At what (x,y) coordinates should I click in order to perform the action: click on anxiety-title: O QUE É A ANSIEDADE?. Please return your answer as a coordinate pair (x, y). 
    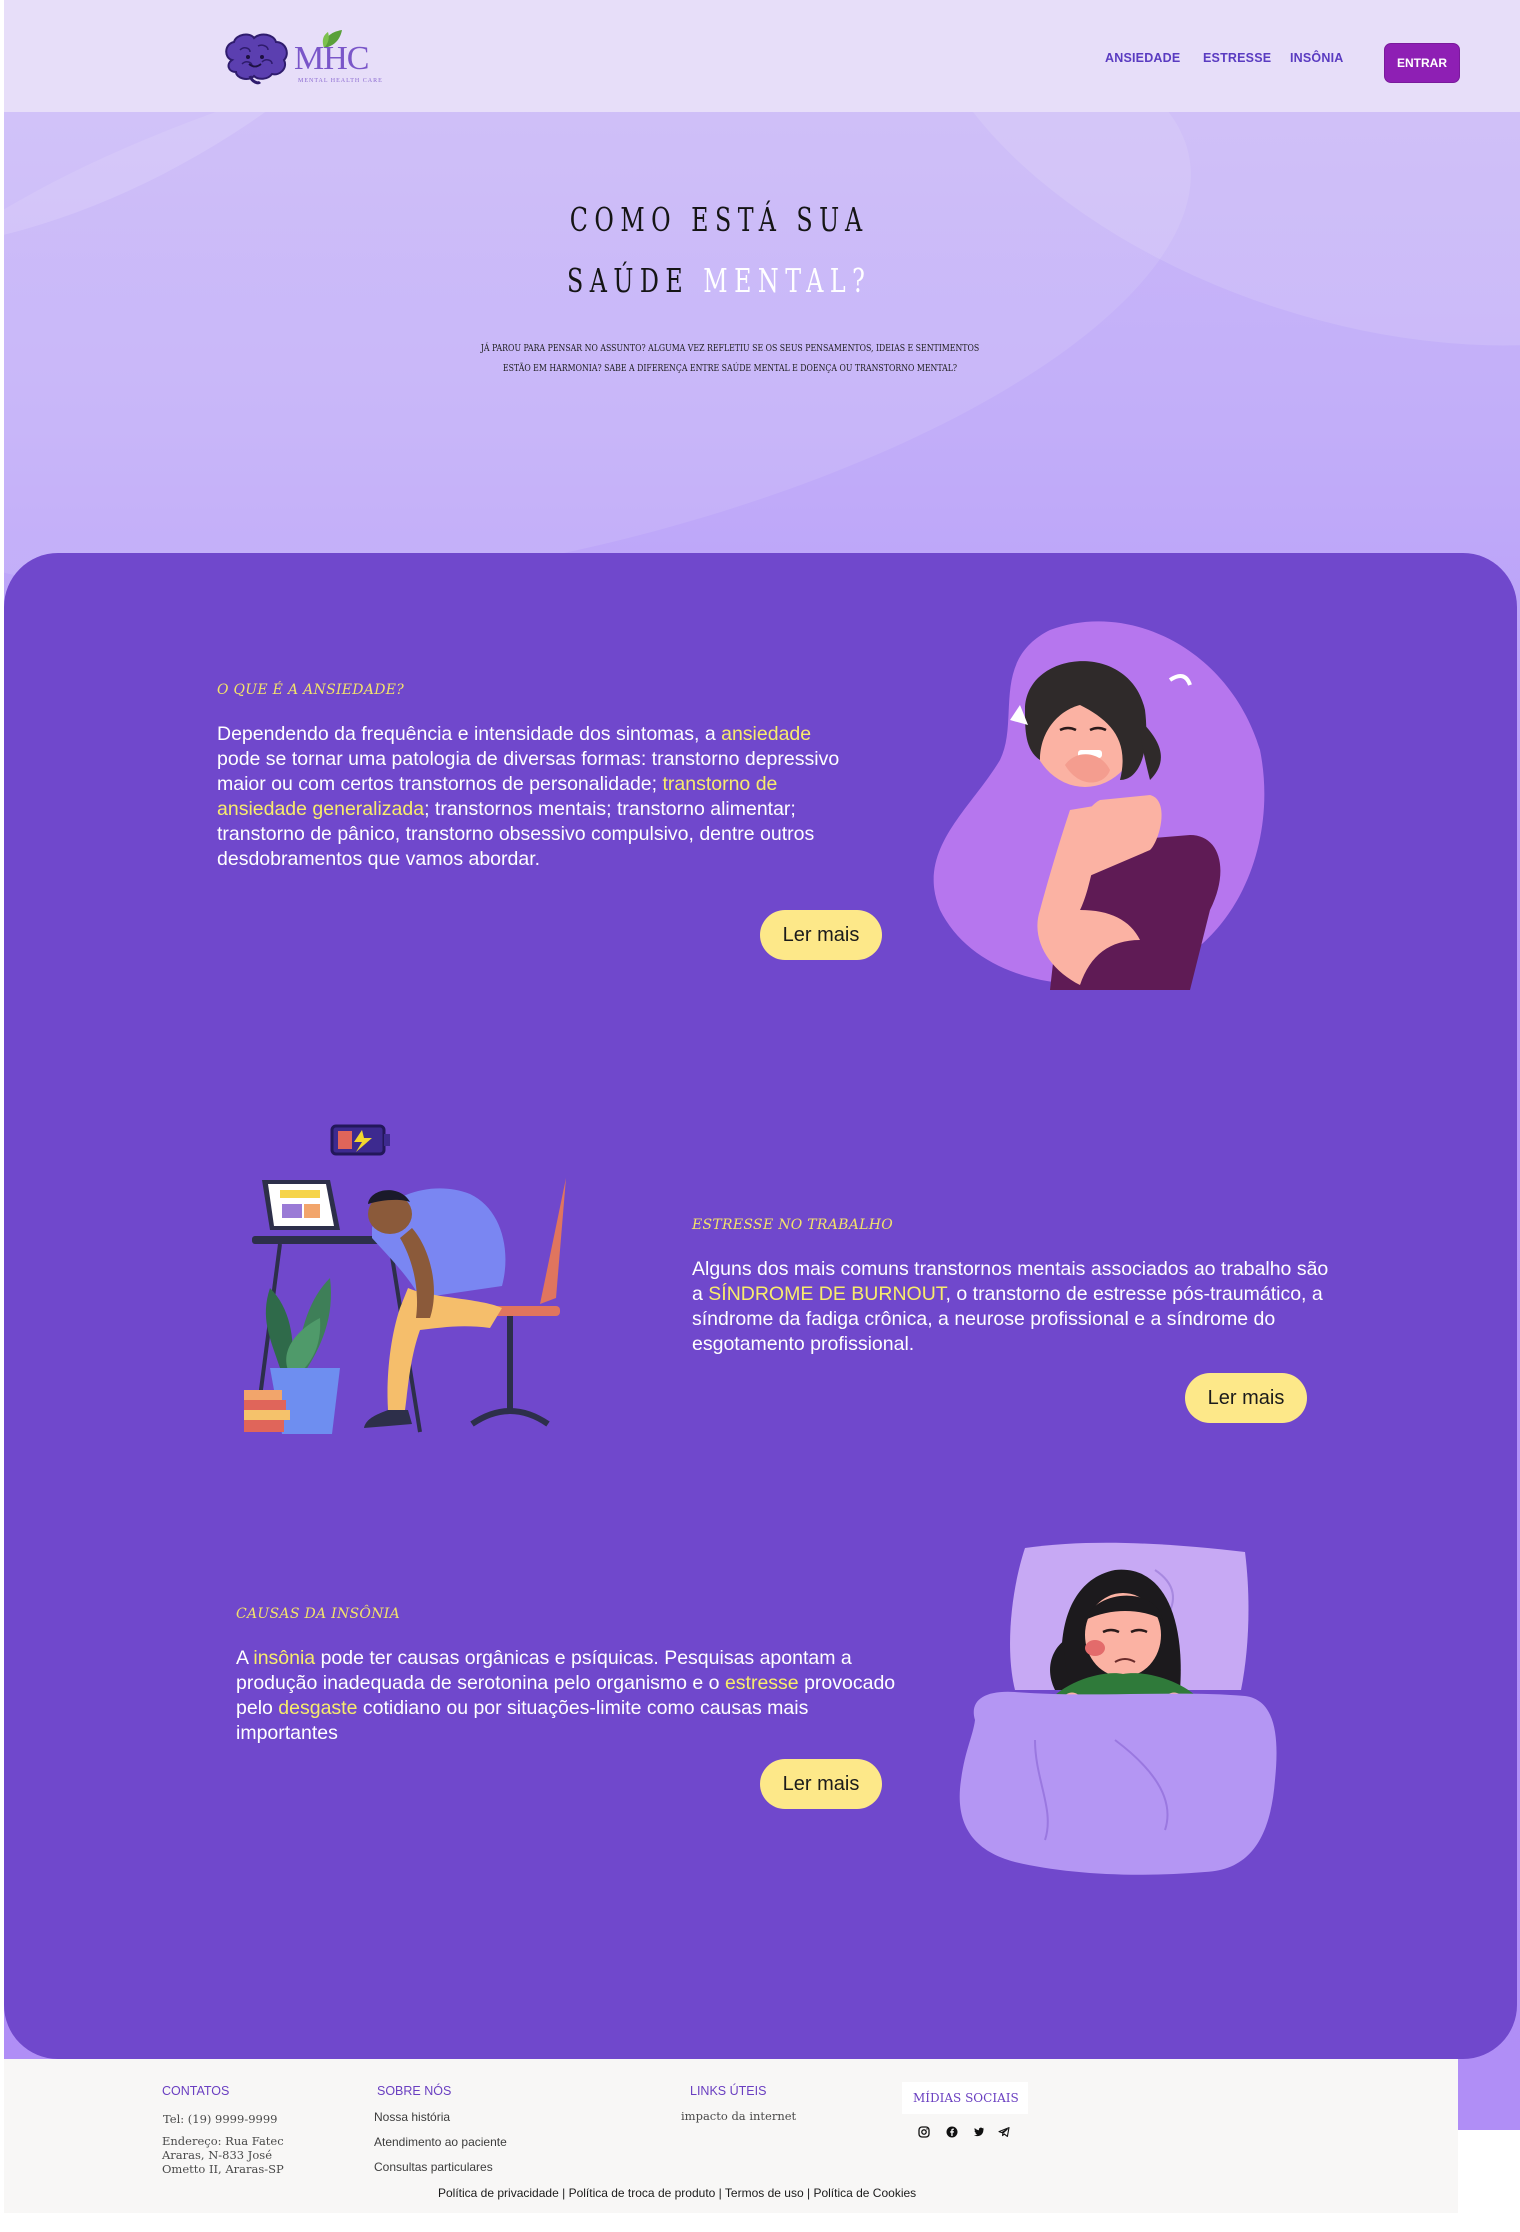
    Looking at the image, I should click on (311, 690).